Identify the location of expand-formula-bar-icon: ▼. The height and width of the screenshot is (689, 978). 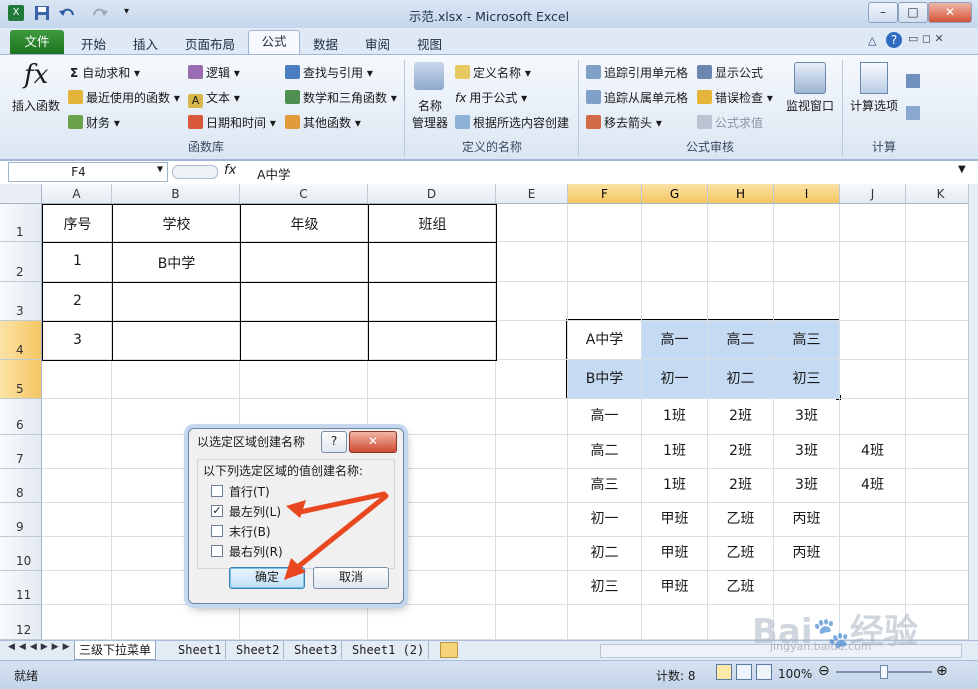
(962, 169).